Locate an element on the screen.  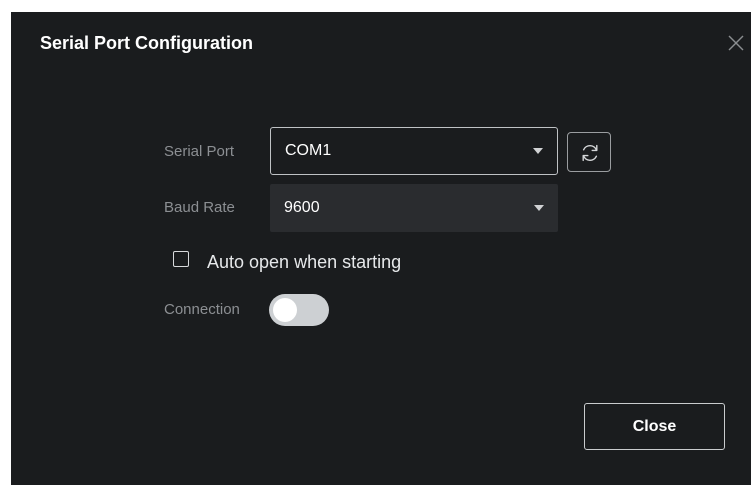
baud-rate-label: Baud Rate is located at coordinates (199, 207).